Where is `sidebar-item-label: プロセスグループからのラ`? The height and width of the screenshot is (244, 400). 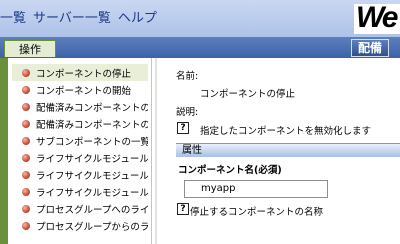 sidebar-item-label: プロセスグループからのラ is located at coordinates (92, 227).